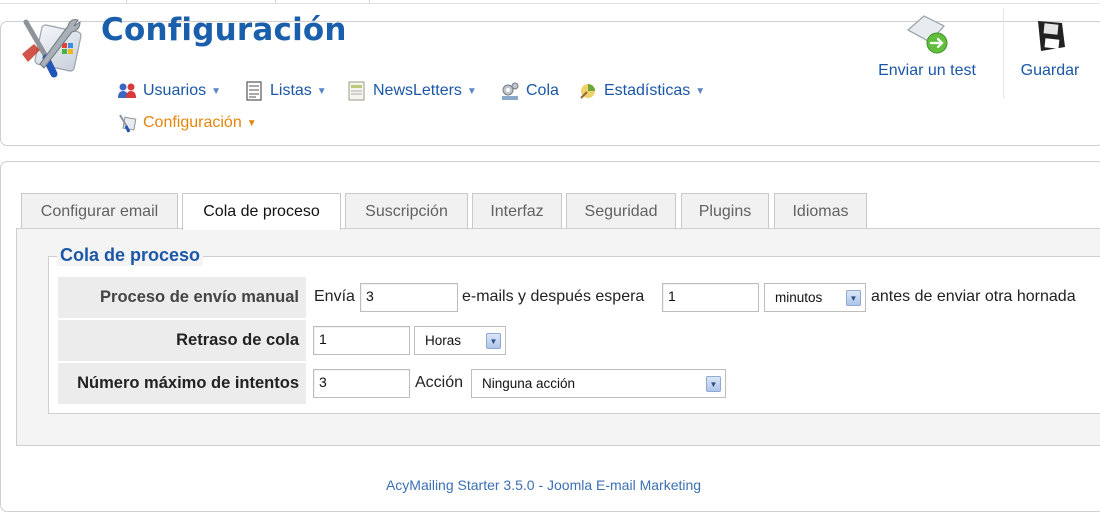 This screenshot has height=515, width=1100. Describe the element at coordinates (542, 90) in the screenshot. I see `nav-label: Cola` at that location.